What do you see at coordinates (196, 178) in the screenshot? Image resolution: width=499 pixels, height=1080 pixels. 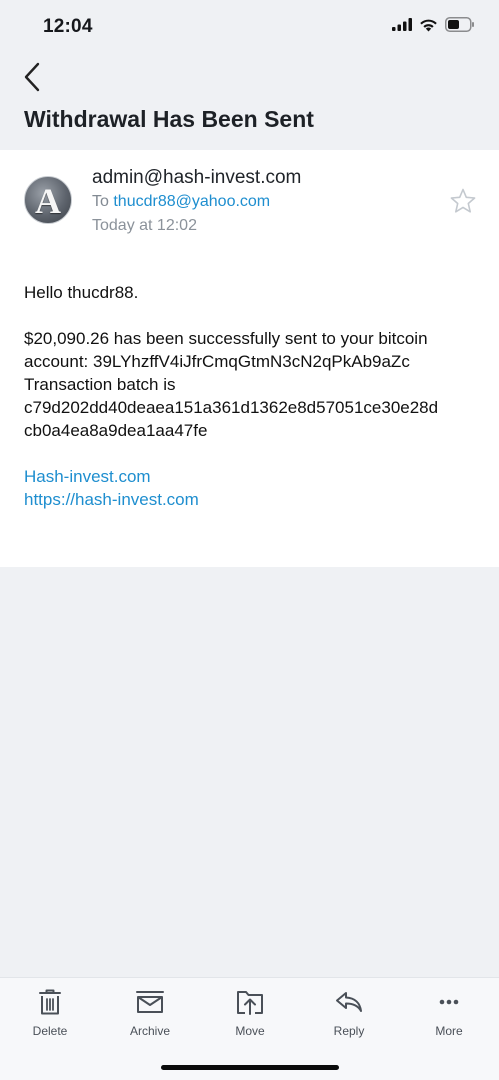 I see `sender-address: admin@hash-invest.com` at bounding box center [196, 178].